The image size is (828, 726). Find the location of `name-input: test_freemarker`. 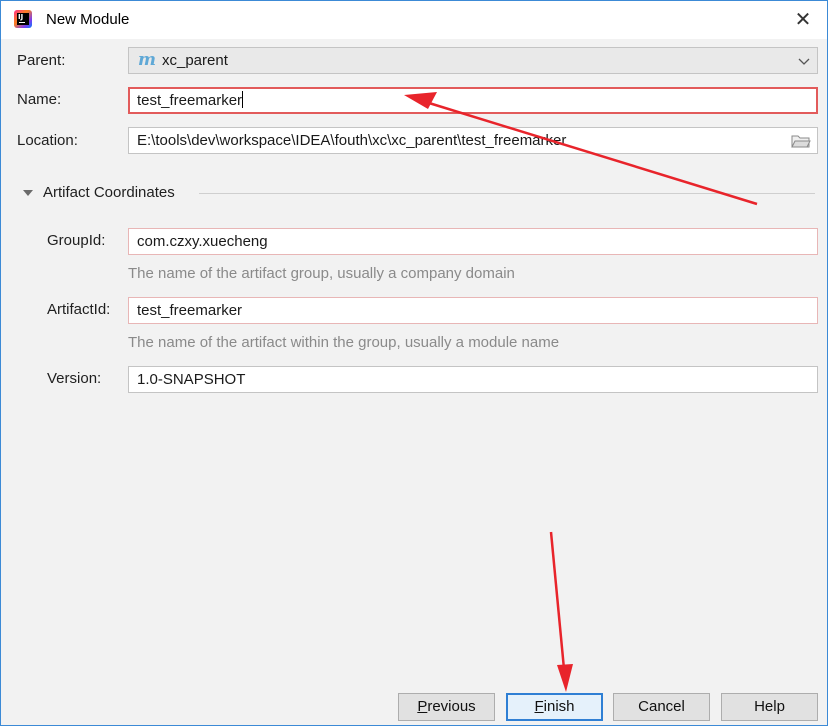

name-input: test_freemarker is located at coordinates (473, 100).